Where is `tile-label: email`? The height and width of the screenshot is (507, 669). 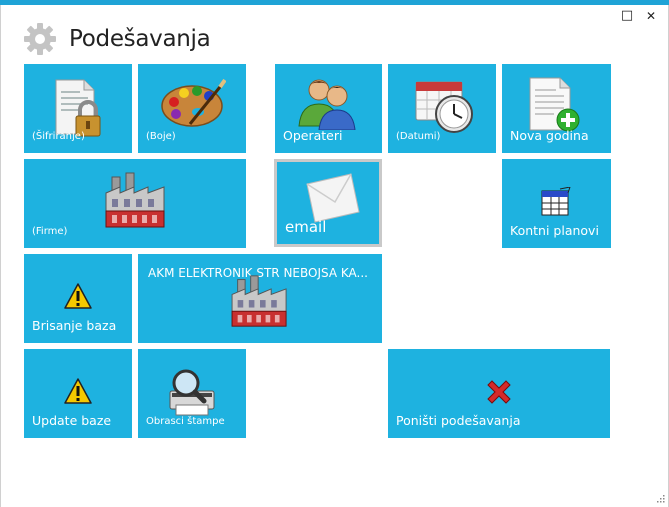
tile-label: email is located at coordinates (306, 227).